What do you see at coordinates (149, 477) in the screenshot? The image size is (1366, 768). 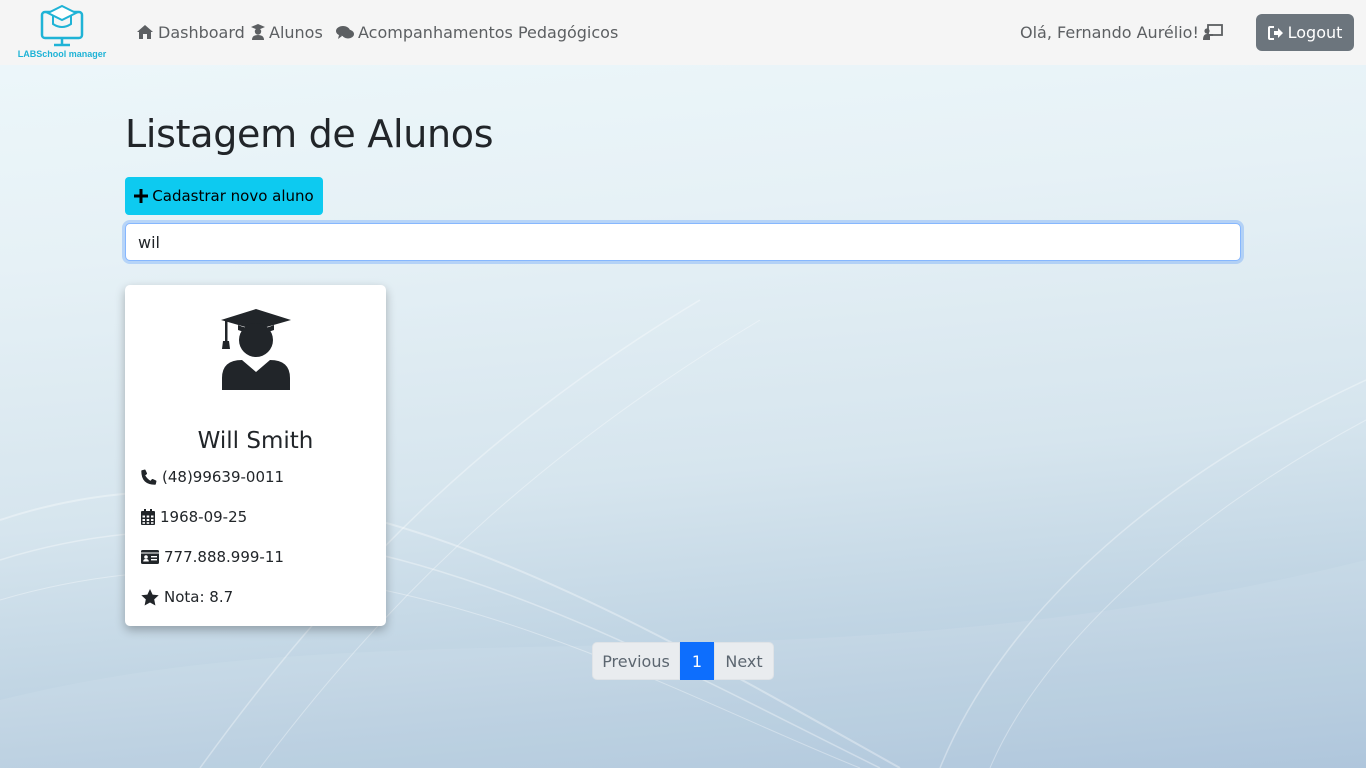 I see `phone-icon` at bounding box center [149, 477].